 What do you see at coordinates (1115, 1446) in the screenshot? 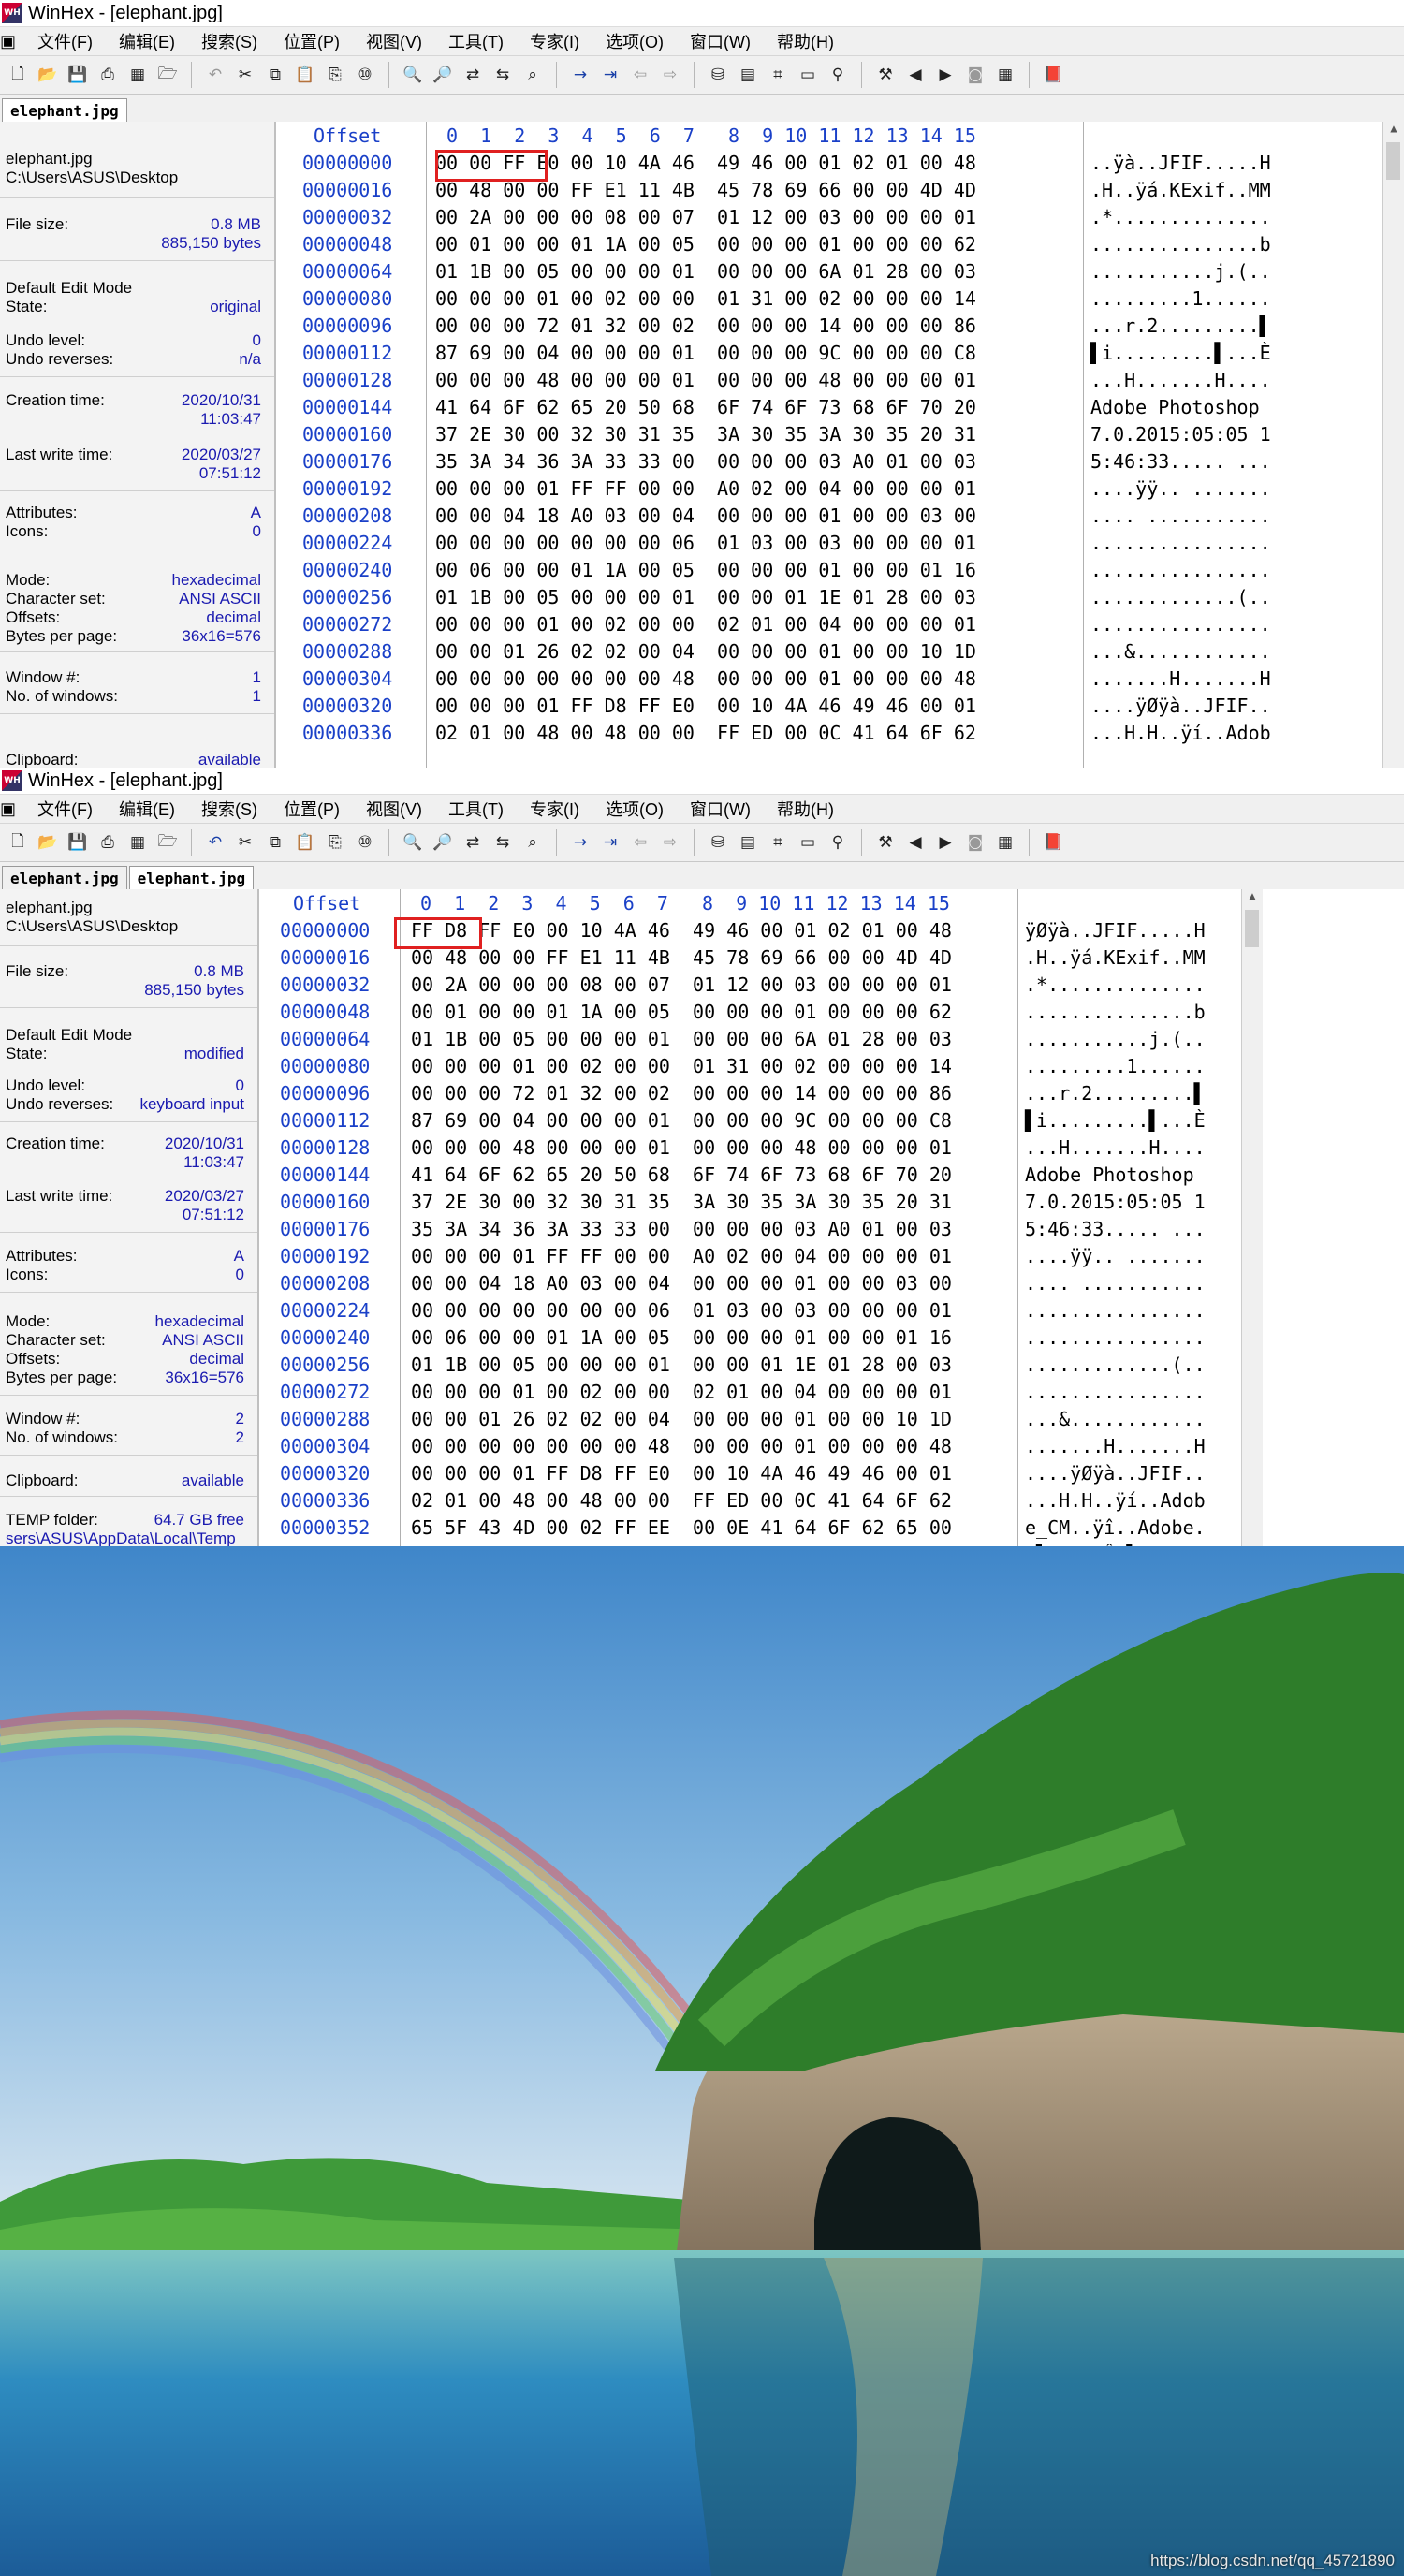
I see `ascii-row: .......H.......H` at bounding box center [1115, 1446].